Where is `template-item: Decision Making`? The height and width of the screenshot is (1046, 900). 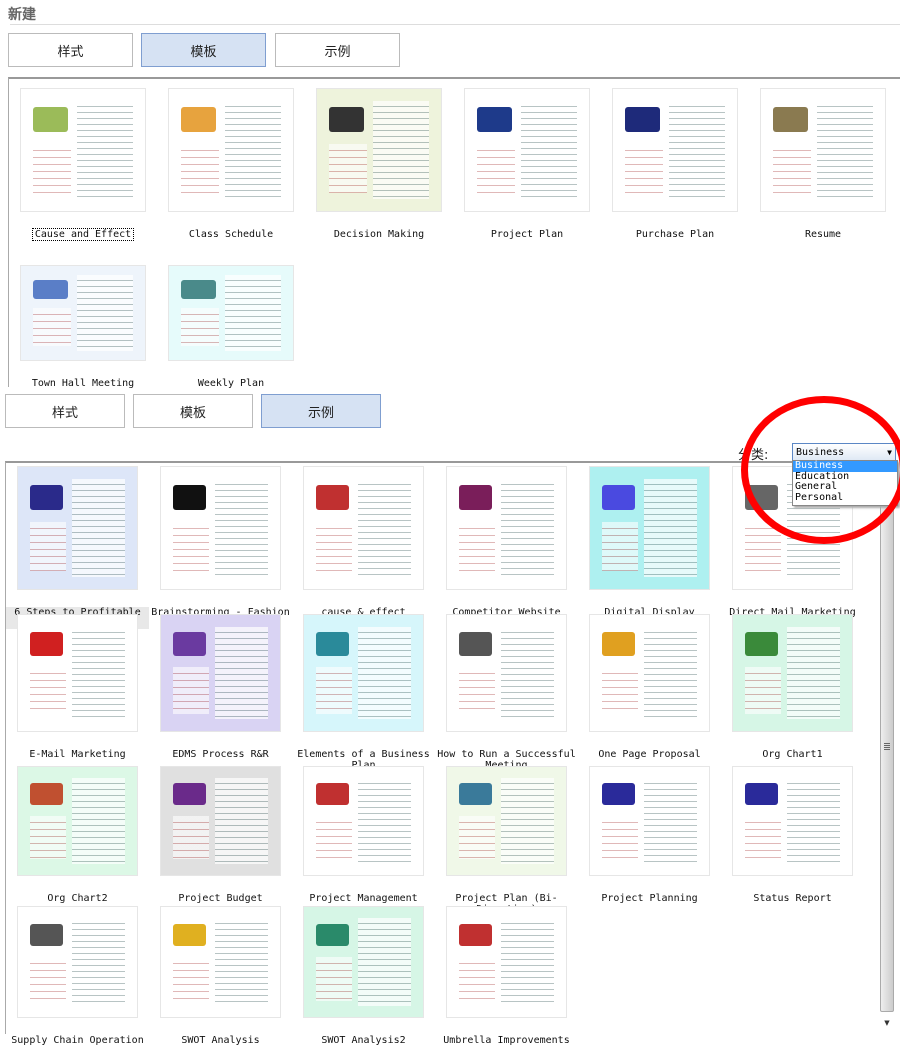
template-item: Decision Making is located at coordinates (379, 164).